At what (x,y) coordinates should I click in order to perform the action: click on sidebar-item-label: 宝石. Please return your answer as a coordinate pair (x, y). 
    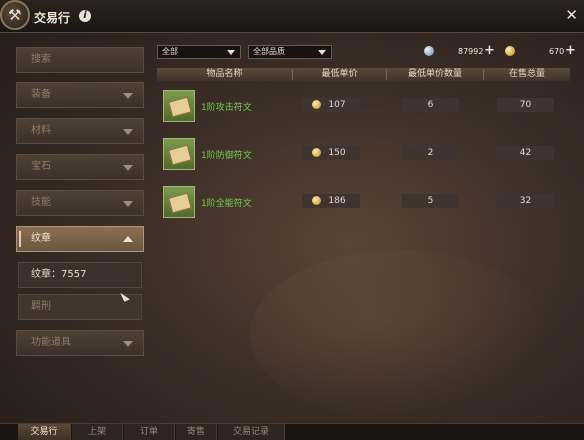
    Looking at the image, I should click on (41, 166).